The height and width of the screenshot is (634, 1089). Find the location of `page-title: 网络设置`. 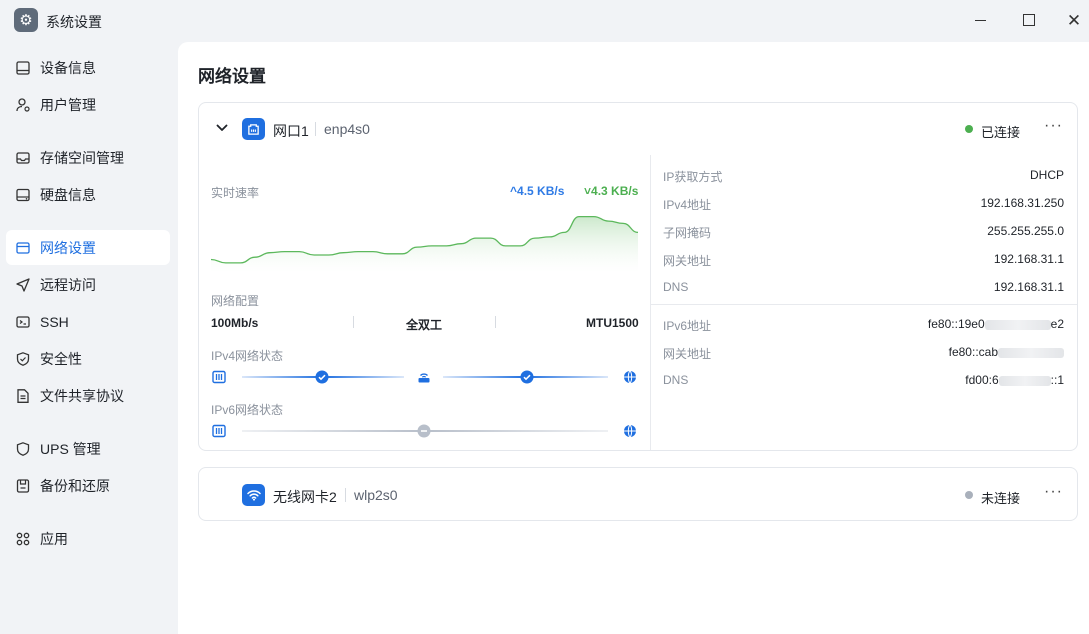

page-title: 网络设置 is located at coordinates (232, 76).